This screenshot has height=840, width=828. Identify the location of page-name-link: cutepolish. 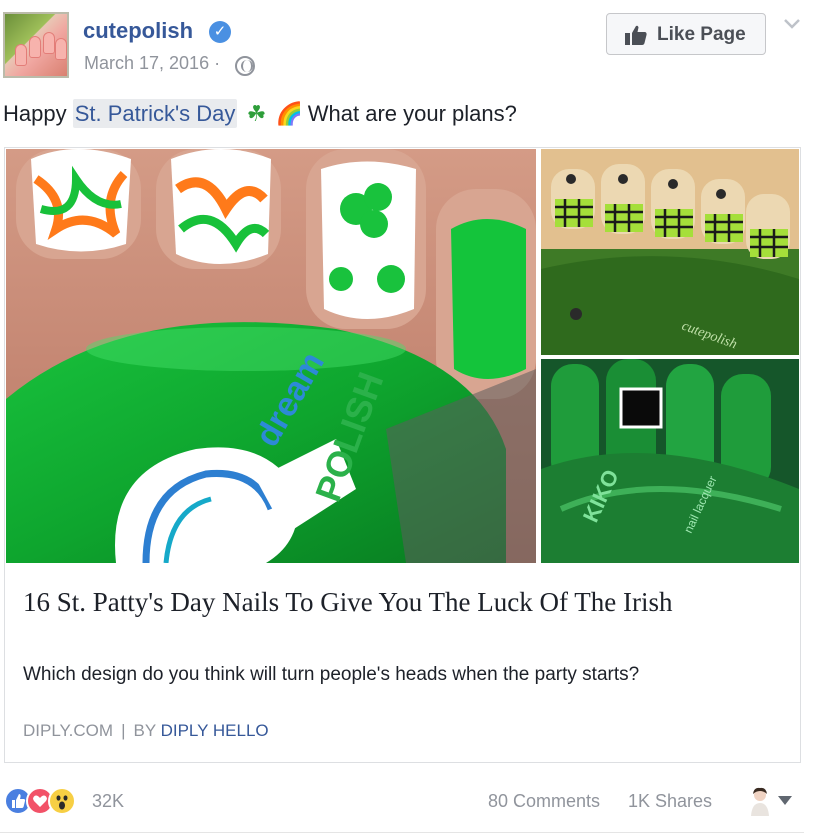
(138, 31).